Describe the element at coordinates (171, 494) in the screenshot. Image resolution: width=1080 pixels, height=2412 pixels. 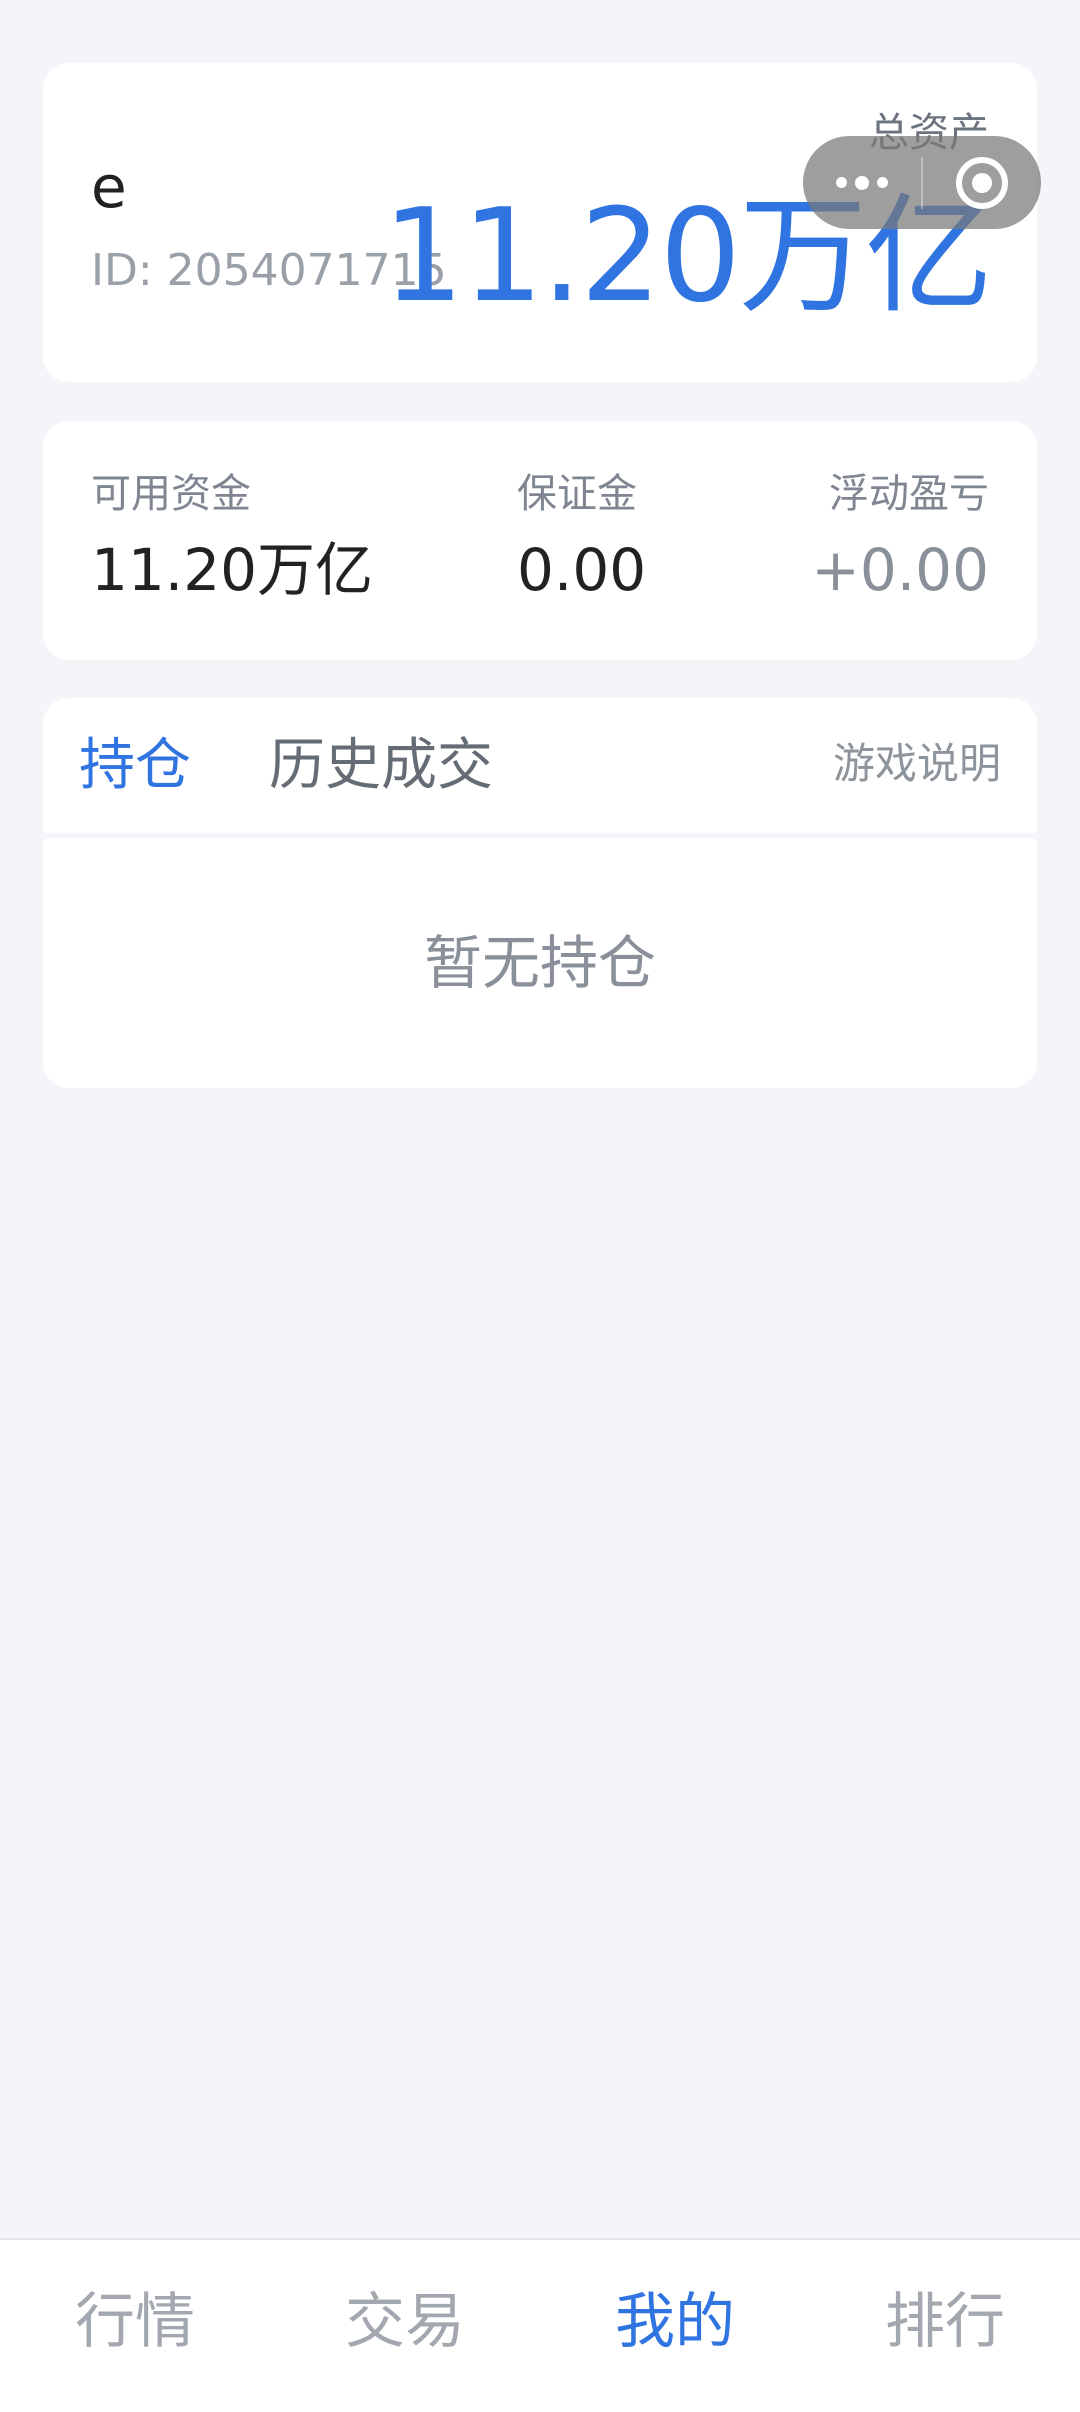
I see `available-funds-label: 可用资金` at that location.